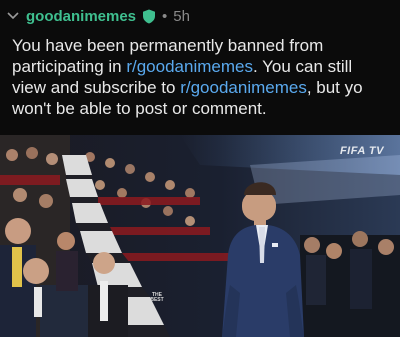  I want to click on message-line-4: won't be able to post or comment., so click(139, 108).